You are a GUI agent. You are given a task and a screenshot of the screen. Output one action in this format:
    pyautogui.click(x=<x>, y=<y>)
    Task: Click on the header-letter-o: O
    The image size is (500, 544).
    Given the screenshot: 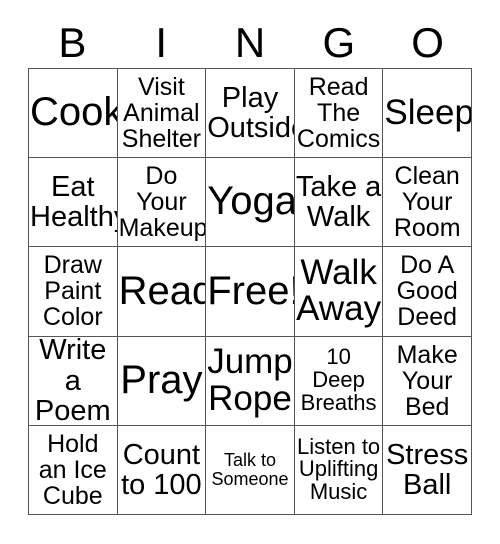 What is the action you would take?
    pyautogui.click(x=427, y=42)
    